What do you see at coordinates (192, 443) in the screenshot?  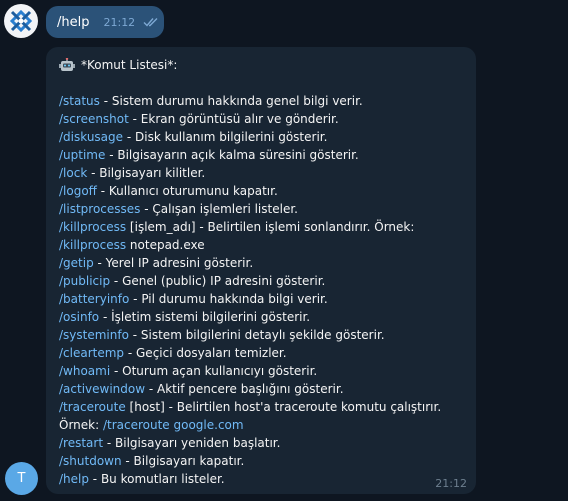 I see `command-description: - Bilgisayarı yeniden başlatır.` at bounding box center [192, 443].